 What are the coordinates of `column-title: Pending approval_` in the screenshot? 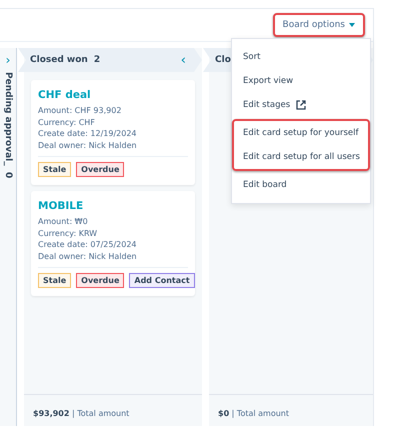 It's located at (8, 119).